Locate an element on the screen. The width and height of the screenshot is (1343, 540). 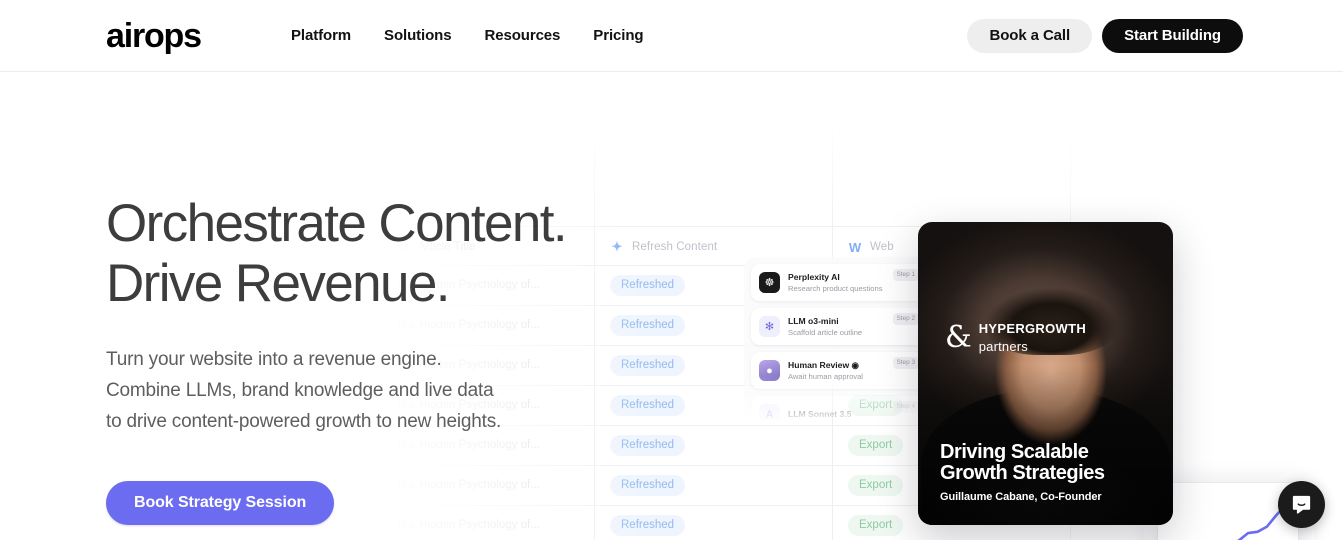
book-a-call-button: Book a Call is located at coordinates (1030, 36).